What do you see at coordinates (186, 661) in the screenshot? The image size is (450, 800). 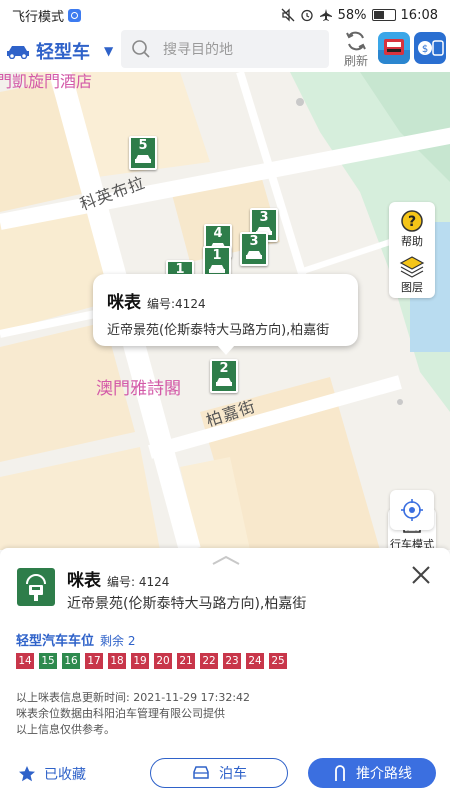 I see `parking-space-occupied: 21` at bounding box center [186, 661].